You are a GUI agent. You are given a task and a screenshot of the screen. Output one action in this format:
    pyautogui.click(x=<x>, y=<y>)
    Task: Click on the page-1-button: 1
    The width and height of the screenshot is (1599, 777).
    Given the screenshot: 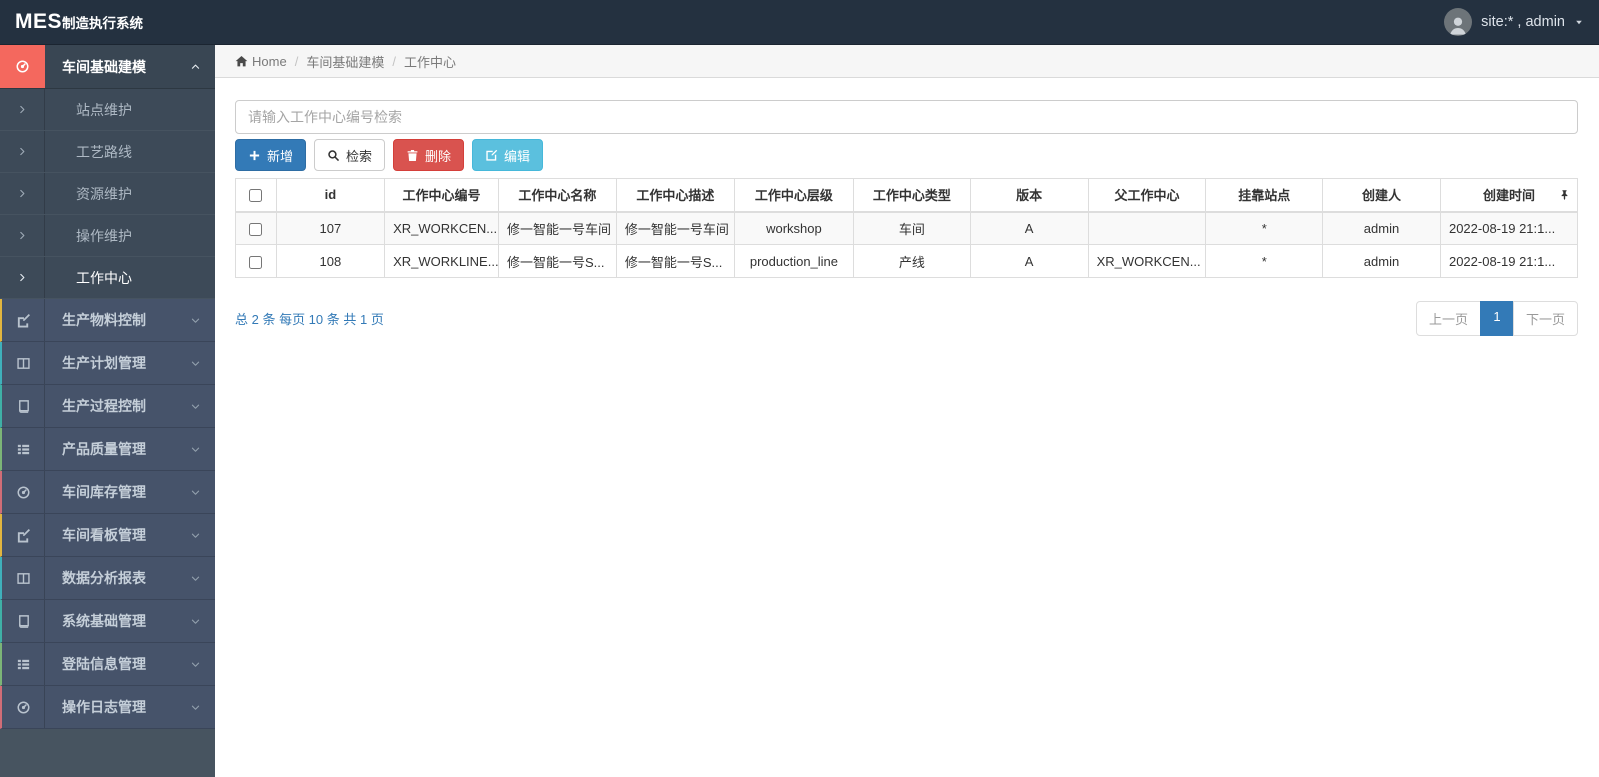 What is the action you would take?
    pyautogui.click(x=1496, y=318)
    